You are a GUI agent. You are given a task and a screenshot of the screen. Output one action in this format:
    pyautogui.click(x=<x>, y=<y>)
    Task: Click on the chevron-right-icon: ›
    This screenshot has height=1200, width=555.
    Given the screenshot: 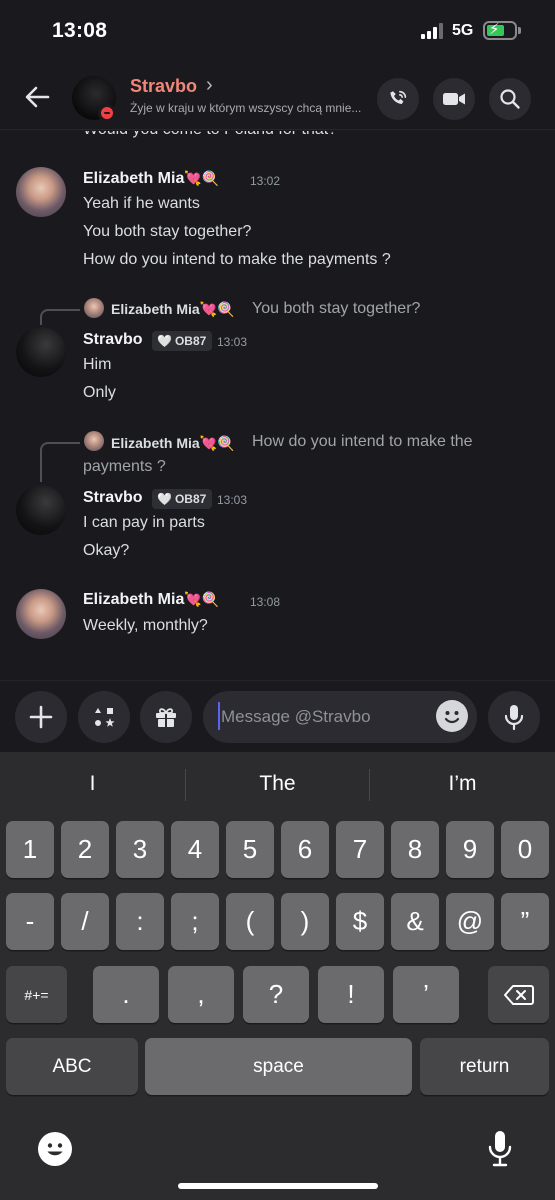 What is the action you would take?
    pyautogui.click(x=209, y=85)
    